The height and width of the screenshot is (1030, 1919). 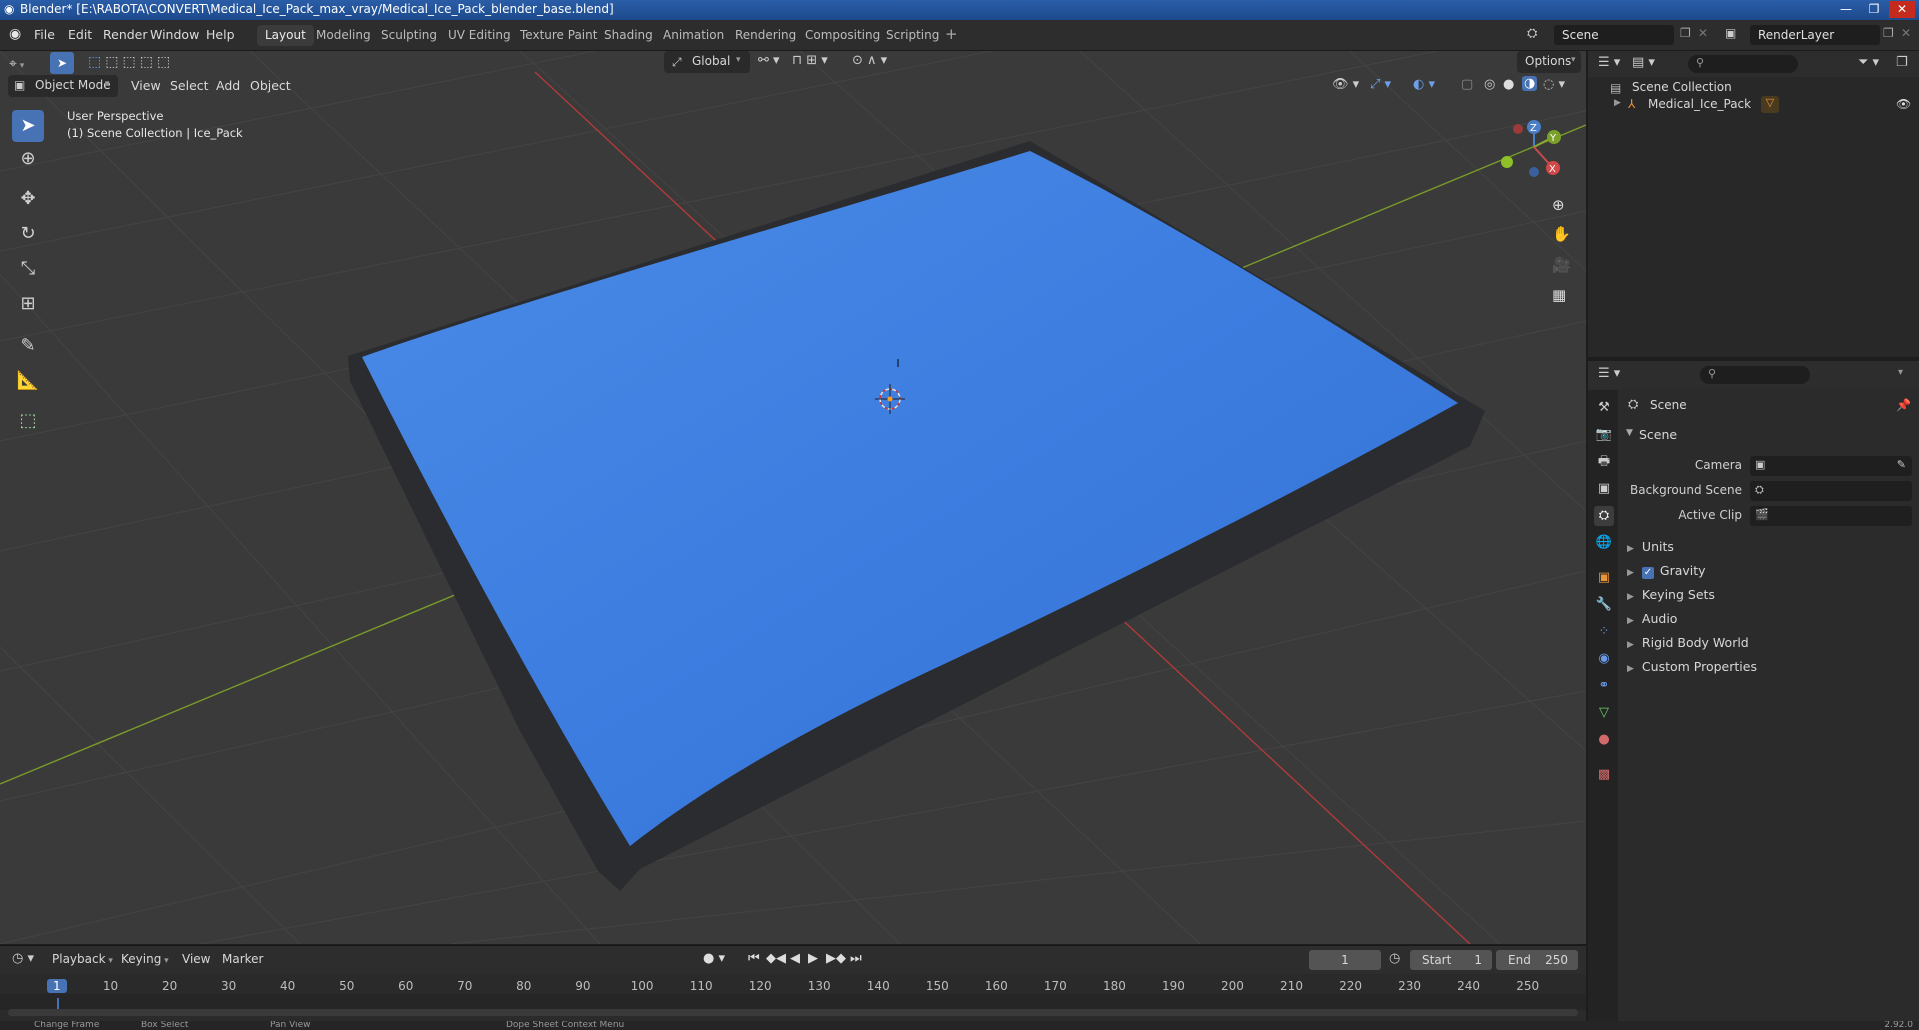 What do you see at coordinates (1604, 605) in the screenshot?
I see `modifier-tab-icon: 🔧` at bounding box center [1604, 605].